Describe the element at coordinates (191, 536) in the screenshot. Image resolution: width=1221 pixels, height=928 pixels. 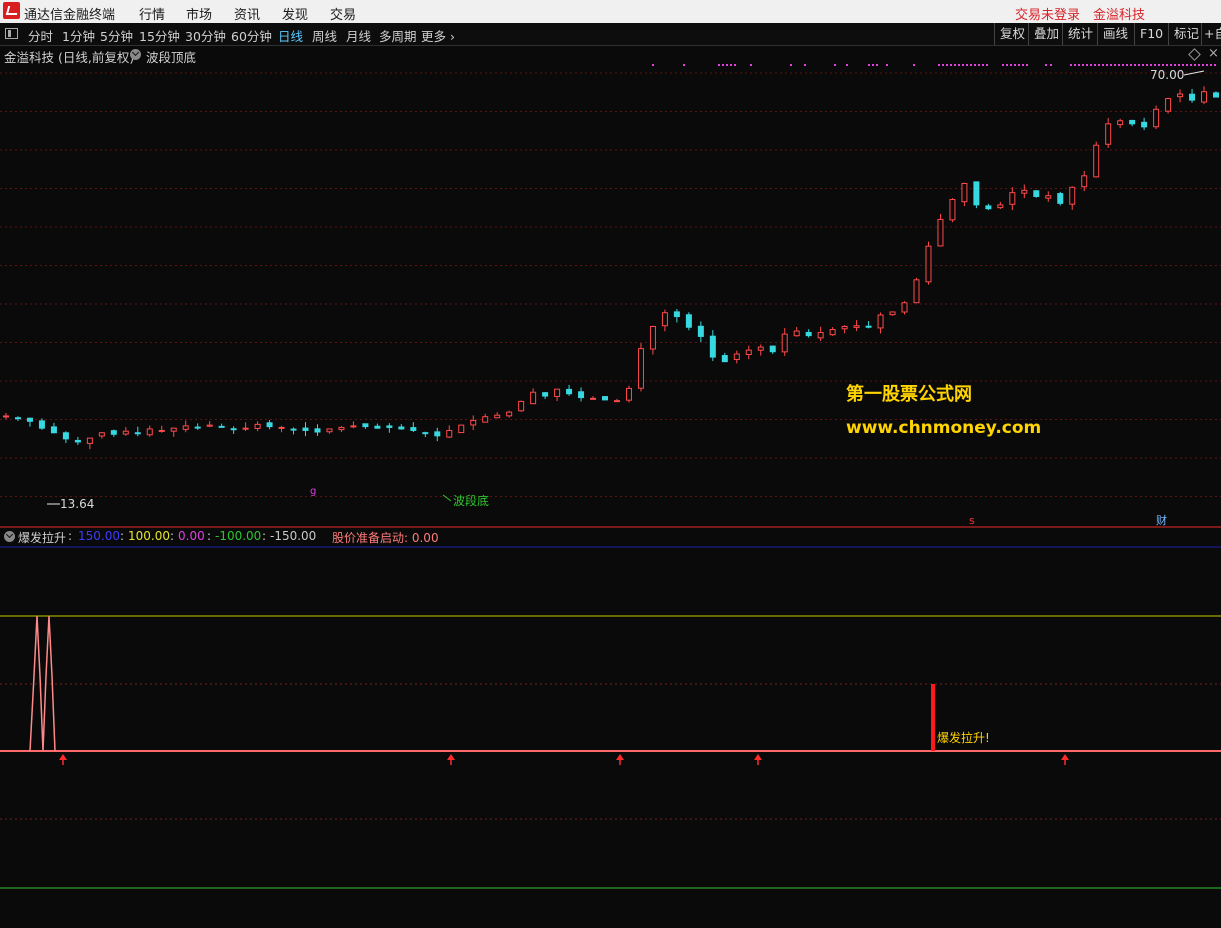
I see `value-0: 0.00` at that location.